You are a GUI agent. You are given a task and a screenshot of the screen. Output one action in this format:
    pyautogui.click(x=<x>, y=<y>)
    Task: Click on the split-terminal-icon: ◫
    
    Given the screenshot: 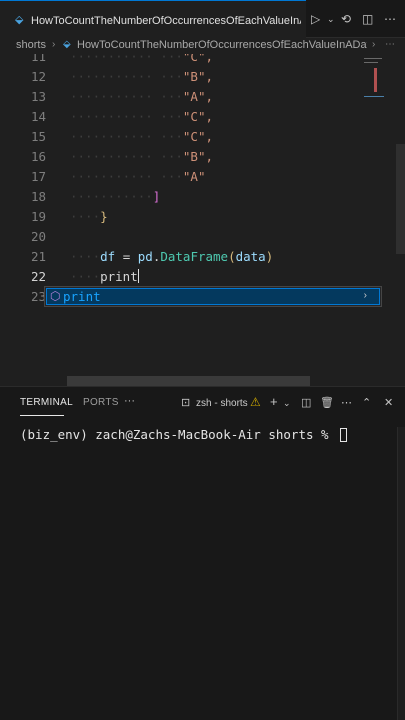 What is the action you would take?
    pyautogui.click(x=306, y=402)
    